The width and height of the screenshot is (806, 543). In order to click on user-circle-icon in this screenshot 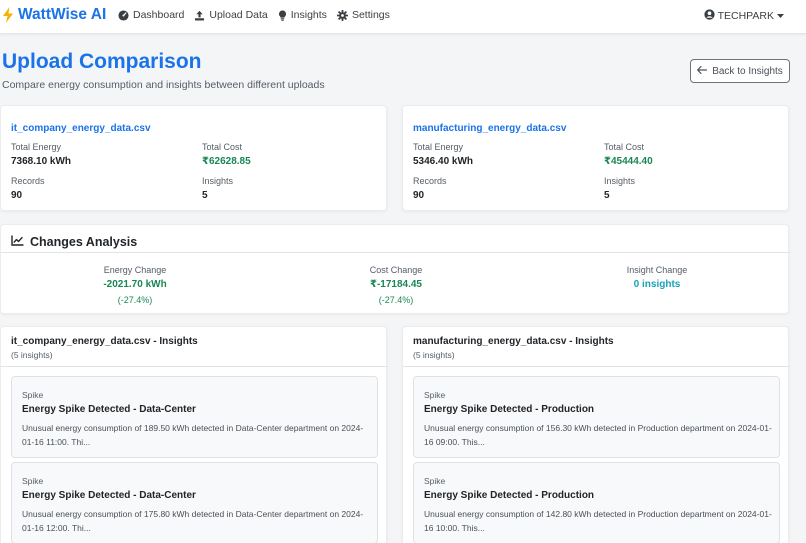, I will do `click(709, 16)`.